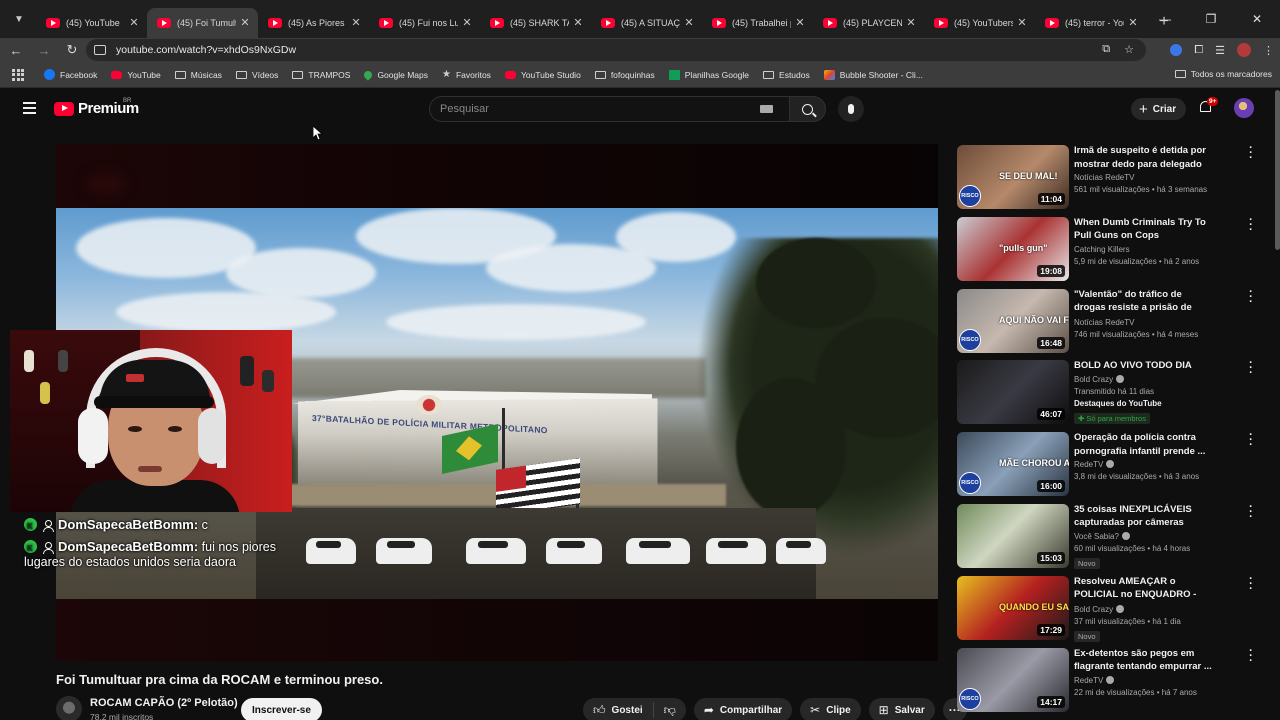 The width and height of the screenshot is (1280, 720). What do you see at coordinates (670, 710) in the screenshot?
I see `dislike-button: 👎︎` at bounding box center [670, 710].